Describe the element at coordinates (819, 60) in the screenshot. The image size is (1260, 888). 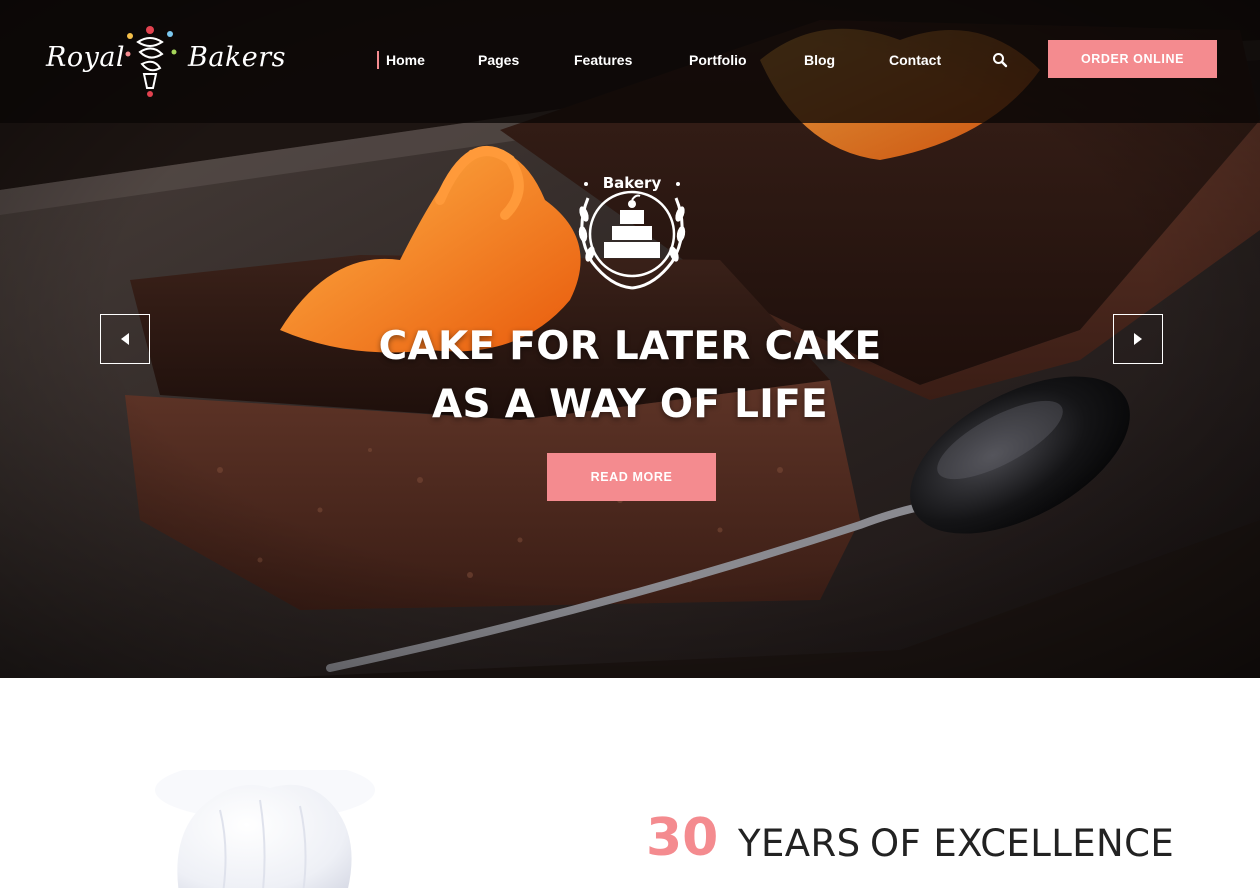
I see `nav-blog: Blog` at that location.